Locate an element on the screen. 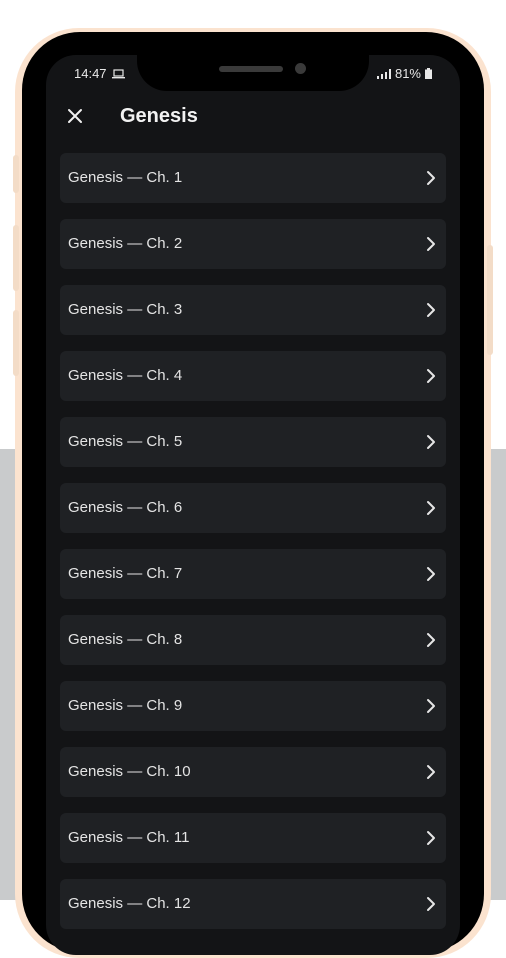 Image resolution: width=506 pixels, height=958 pixels. notch is located at coordinates (253, 73).